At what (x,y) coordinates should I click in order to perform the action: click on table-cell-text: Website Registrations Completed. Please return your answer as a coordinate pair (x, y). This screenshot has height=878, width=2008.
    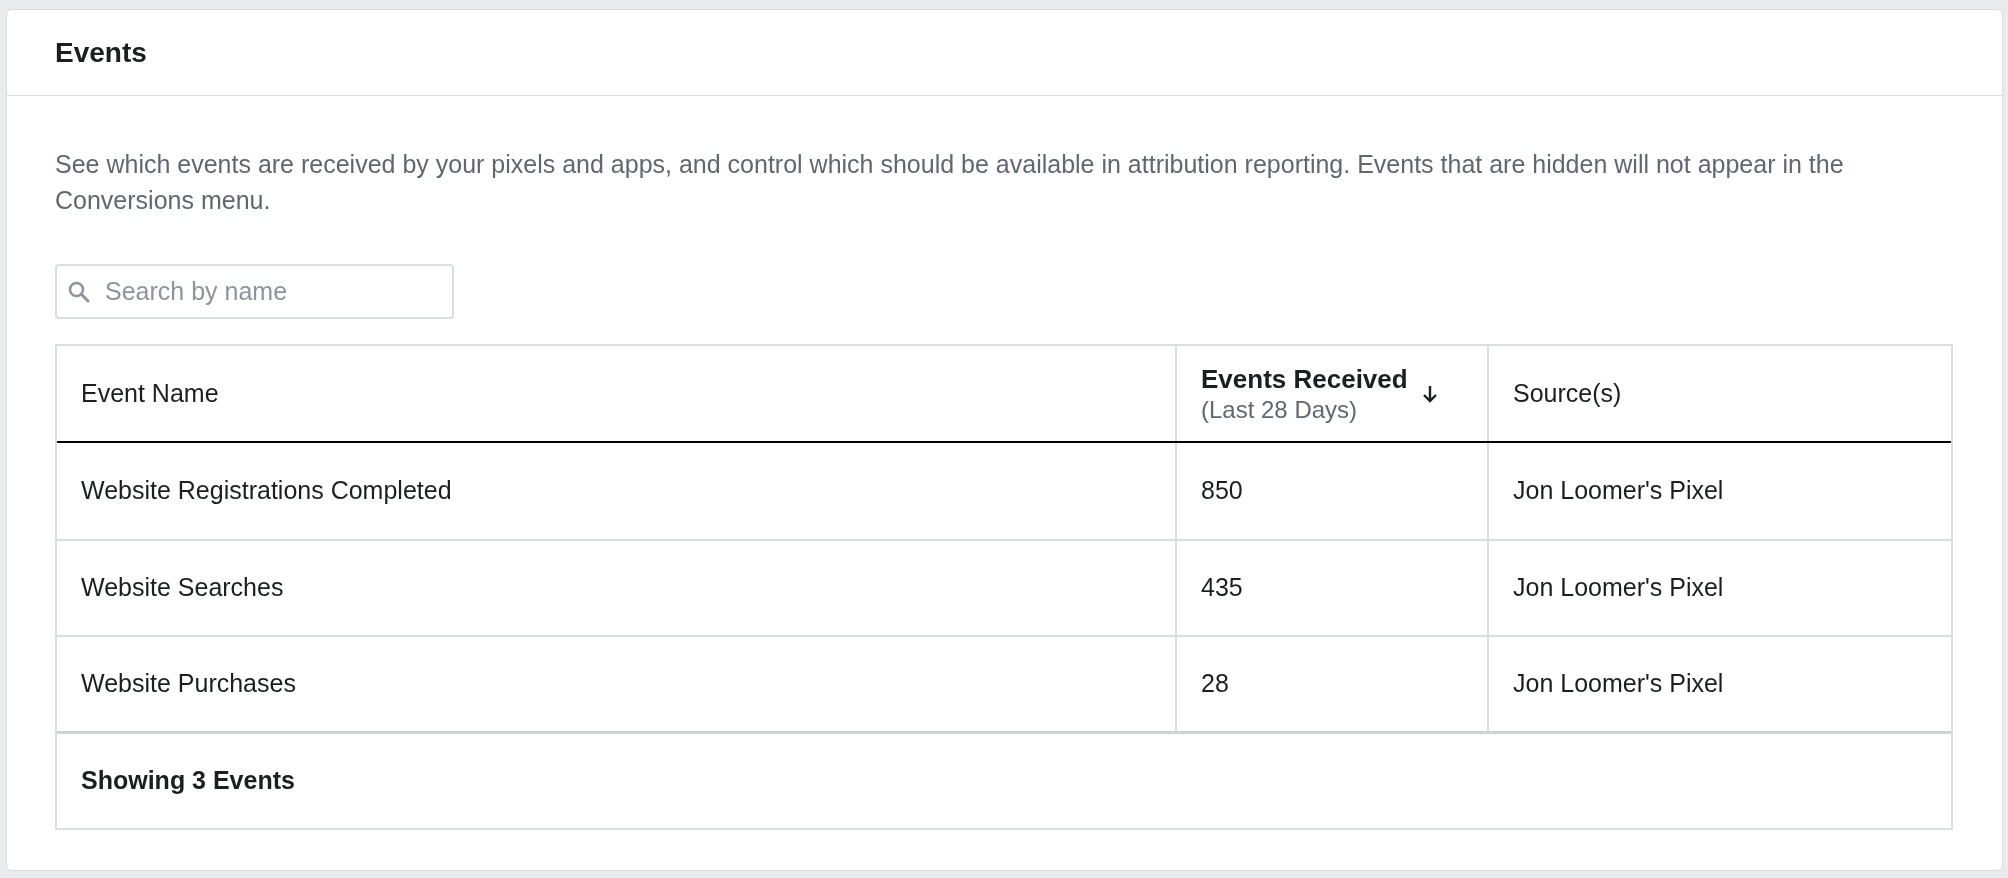
    Looking at the image, I should click on (266, 491).